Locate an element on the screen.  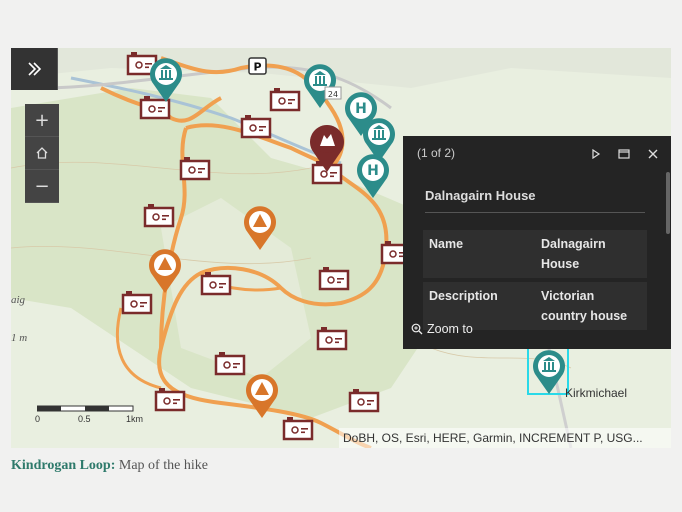
road-number-shield-icon: 24 is located at coordinates (333, 93).